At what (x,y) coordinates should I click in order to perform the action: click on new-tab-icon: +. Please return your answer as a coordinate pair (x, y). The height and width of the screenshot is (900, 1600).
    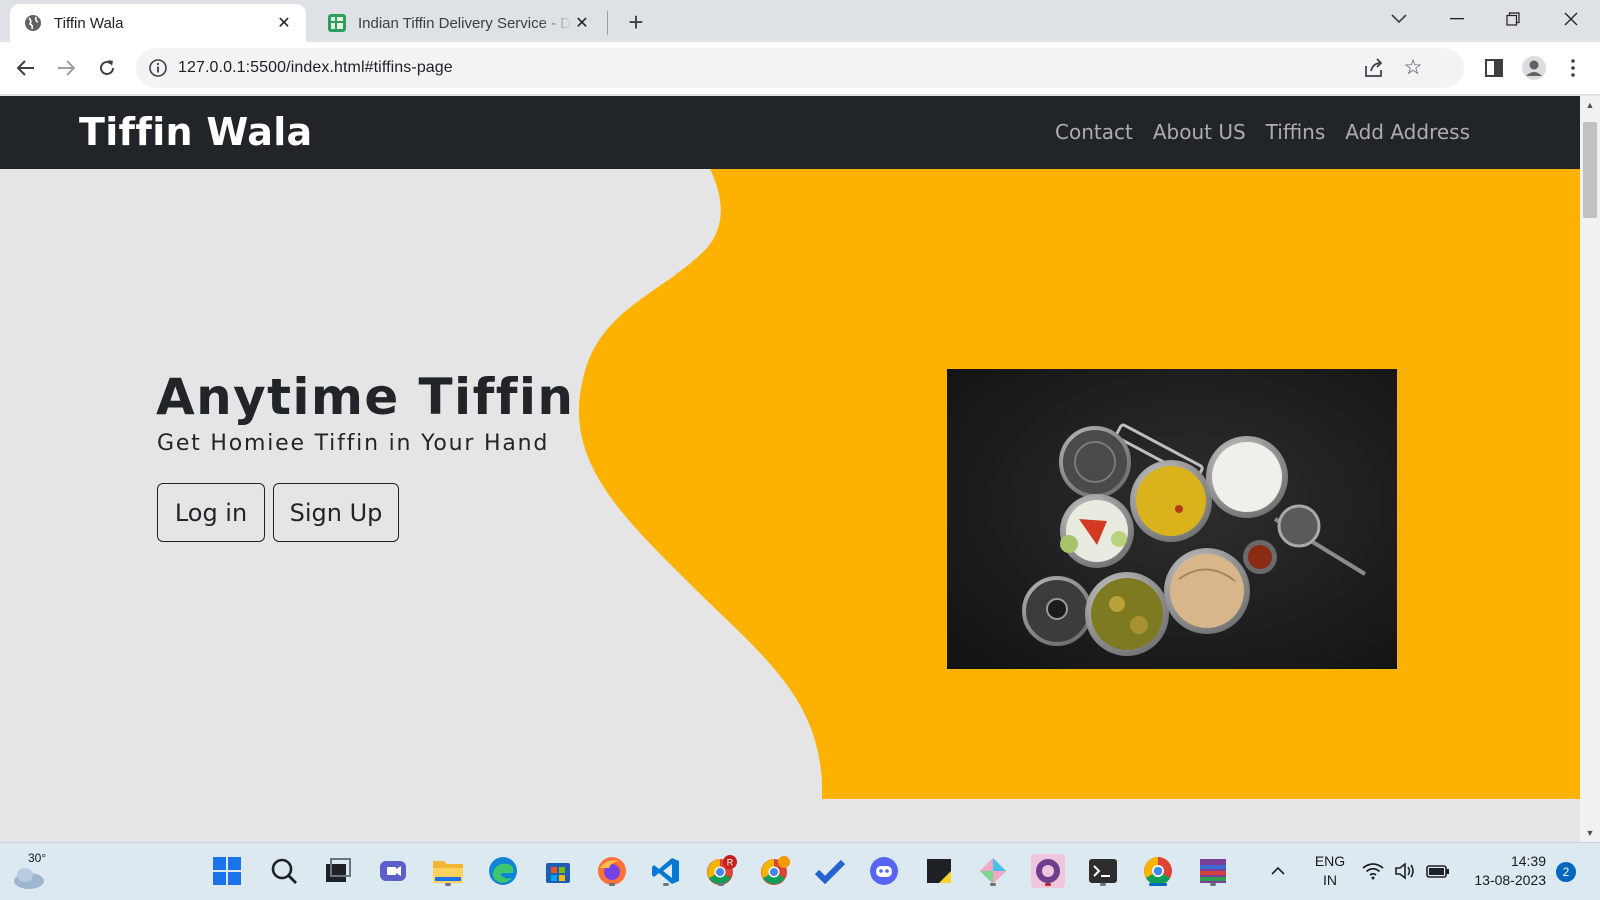
    Looking at the image, I should click on (636, 22).